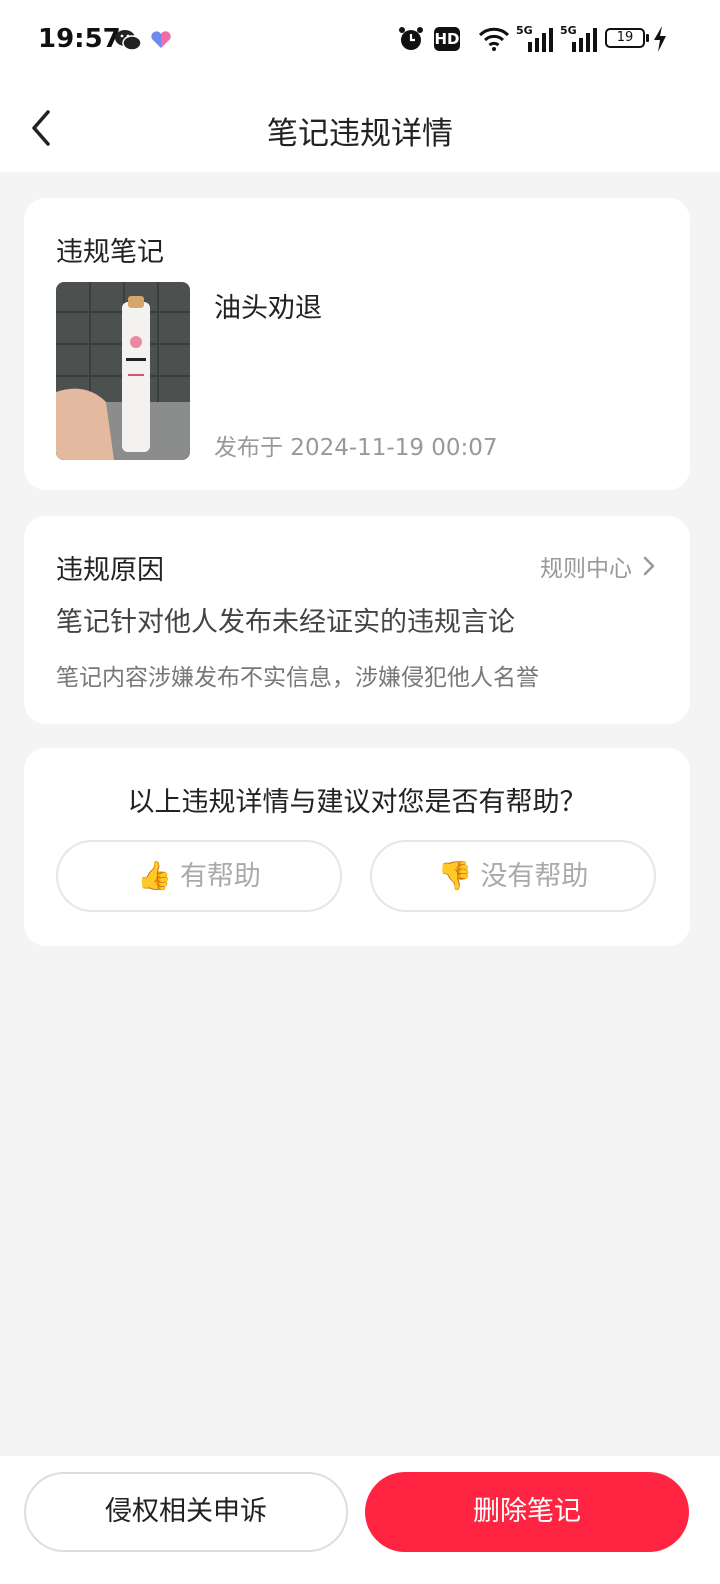  Describe the element at coordinates (647, 38) in the screenshot. I see `battery-tip` at that location.